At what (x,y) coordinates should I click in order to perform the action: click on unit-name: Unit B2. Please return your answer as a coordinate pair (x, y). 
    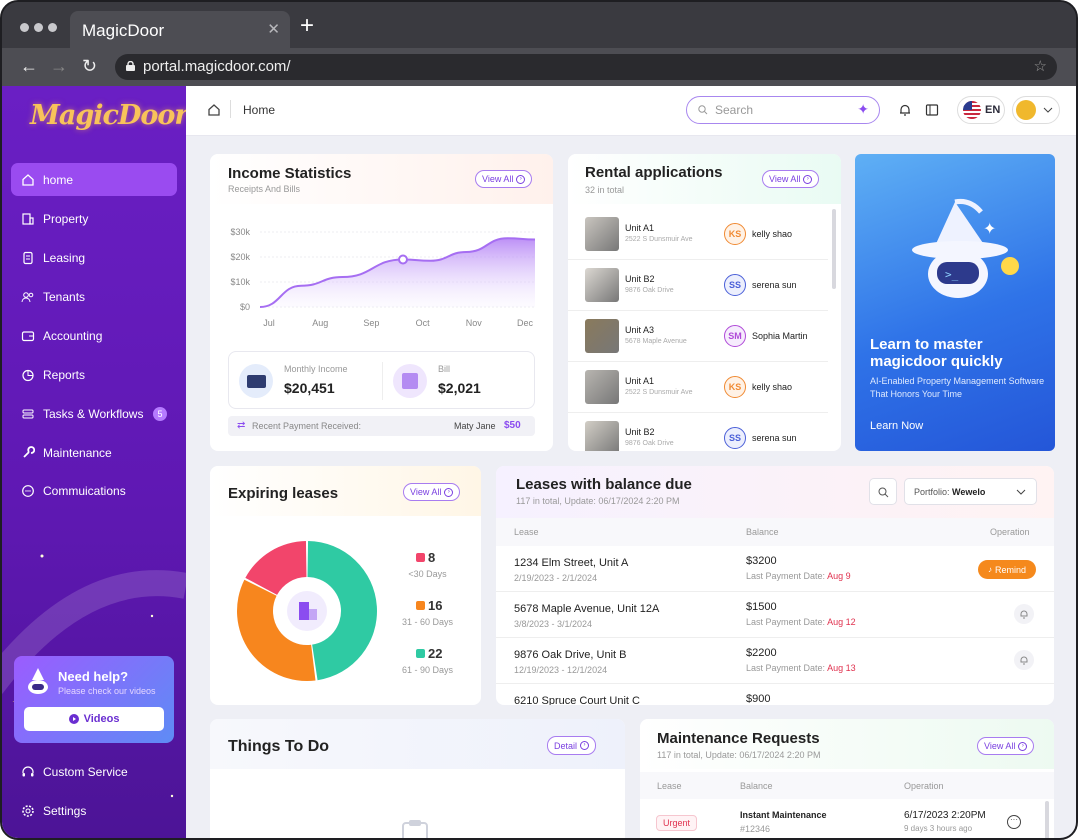
    Looking at the image, I should click on (640, 432).